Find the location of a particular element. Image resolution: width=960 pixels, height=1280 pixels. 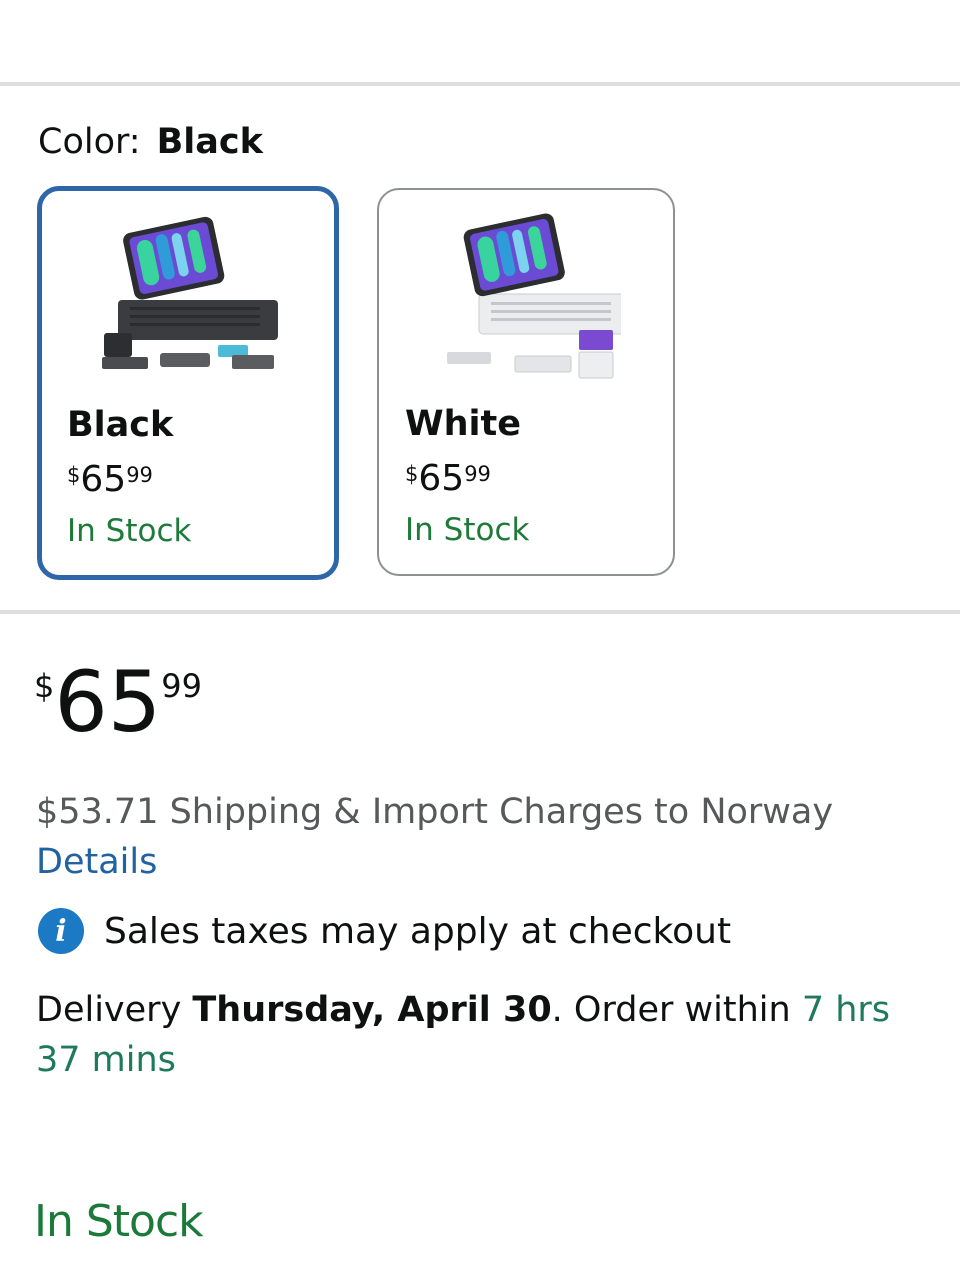

black-keyboard-case-thumbnail is located at coordinates (190, 292).